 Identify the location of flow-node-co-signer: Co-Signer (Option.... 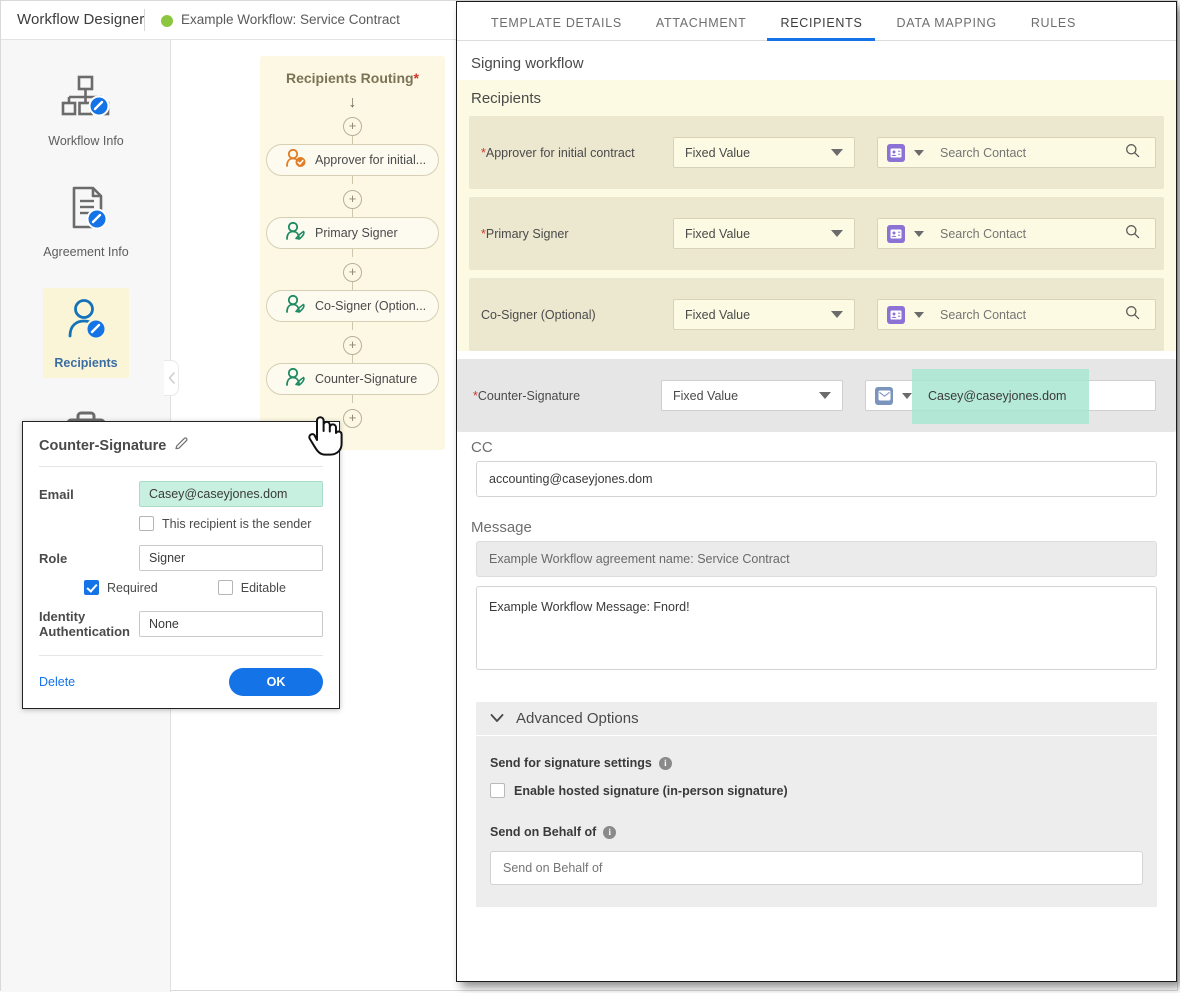
(352, 306).